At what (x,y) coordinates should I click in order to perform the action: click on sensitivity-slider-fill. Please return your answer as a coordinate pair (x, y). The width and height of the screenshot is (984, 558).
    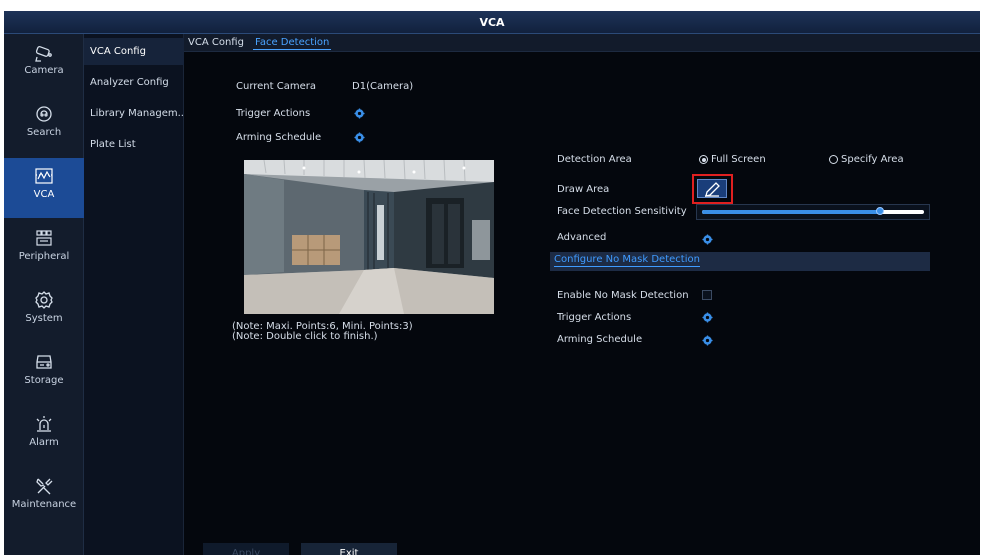
    Looking at the image, I should click on (791, 212).